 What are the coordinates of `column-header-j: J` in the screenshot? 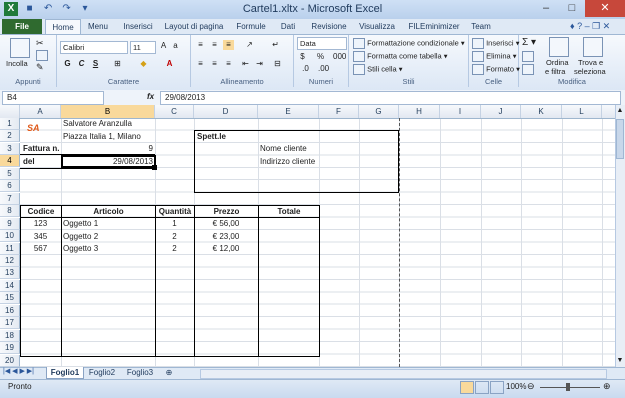 It's located at (501, 111).